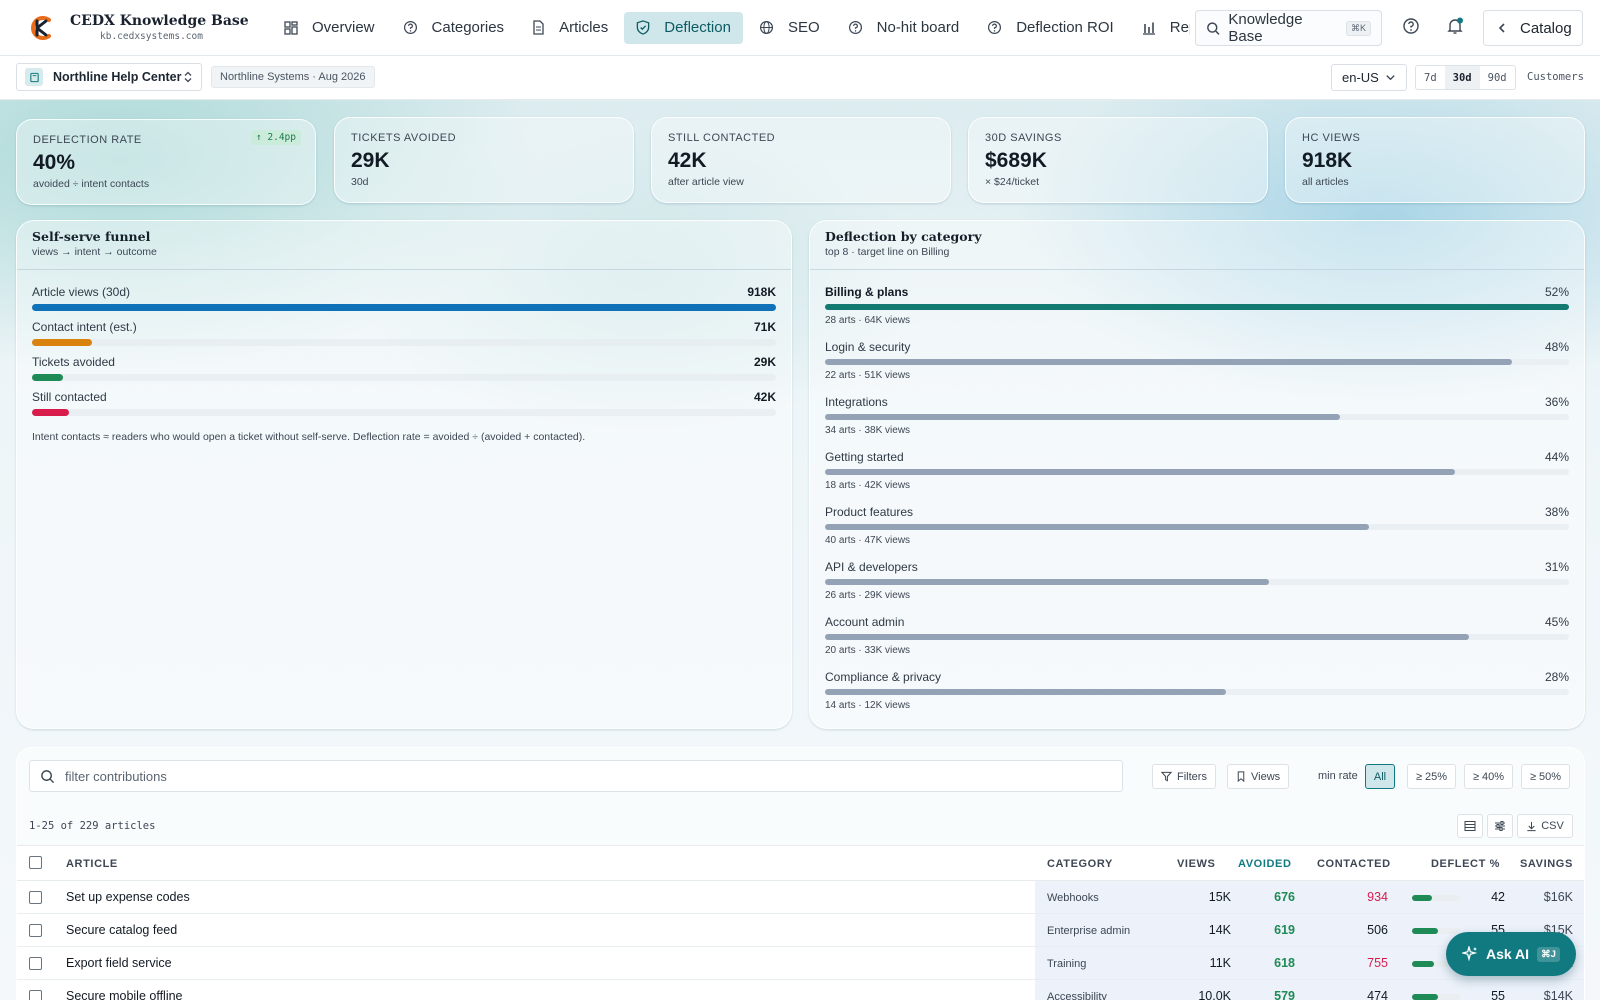 The height and width of the screenshot is (1000, 1600). What do you see at coordinates (1080, 864) in the screenshot?
I see `col-category: CATEGORY` at bounding box center [1080, 864].